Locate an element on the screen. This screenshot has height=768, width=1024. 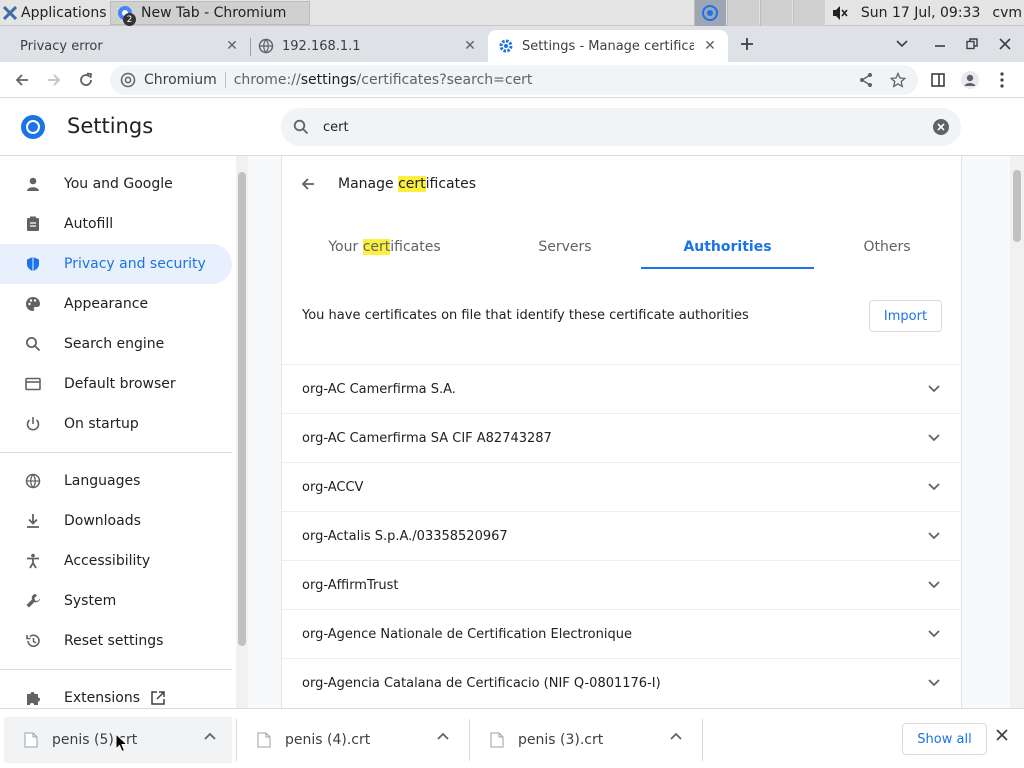
tab-router: 192.168.1.1 ✕ is located at coordinates (369, 46).